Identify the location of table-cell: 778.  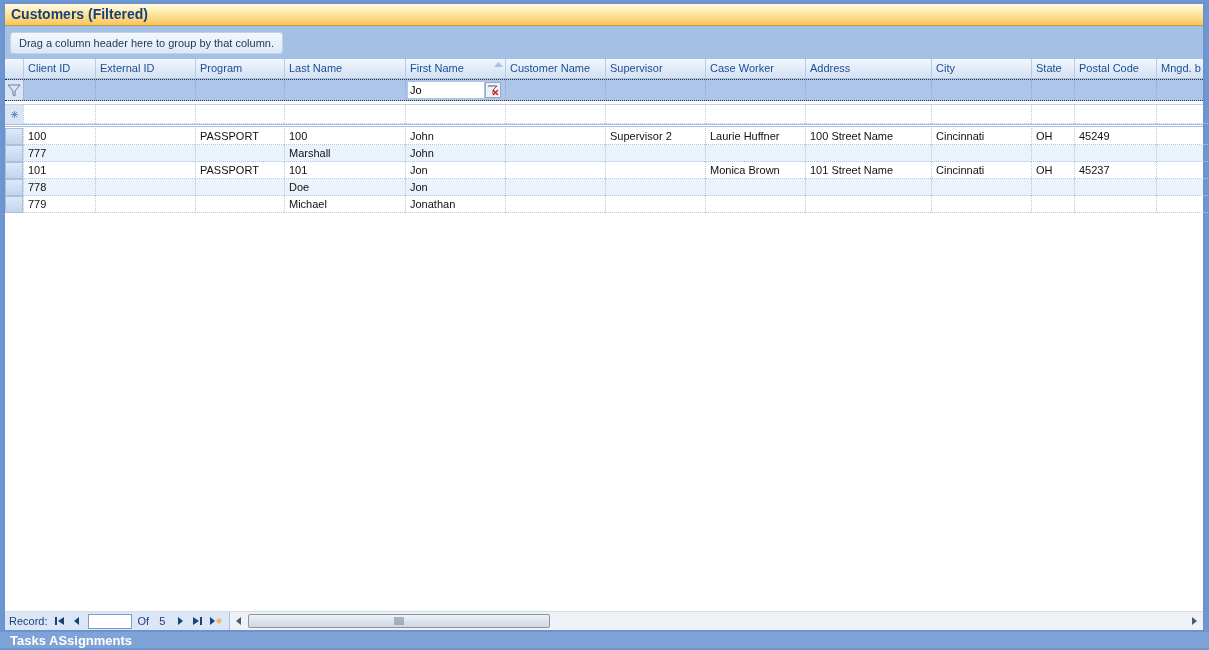
(59, 187).